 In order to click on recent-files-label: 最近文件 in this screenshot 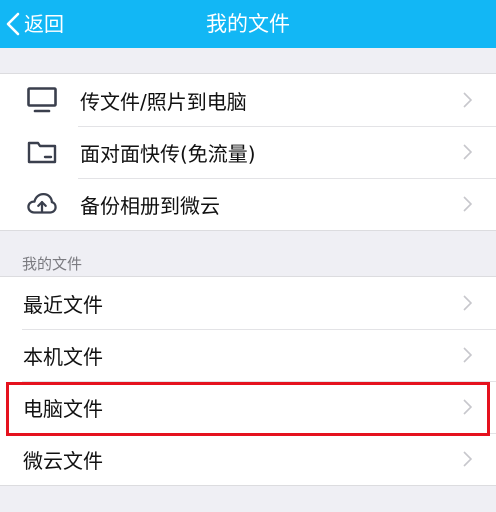, I will do `click(63, 304)`.